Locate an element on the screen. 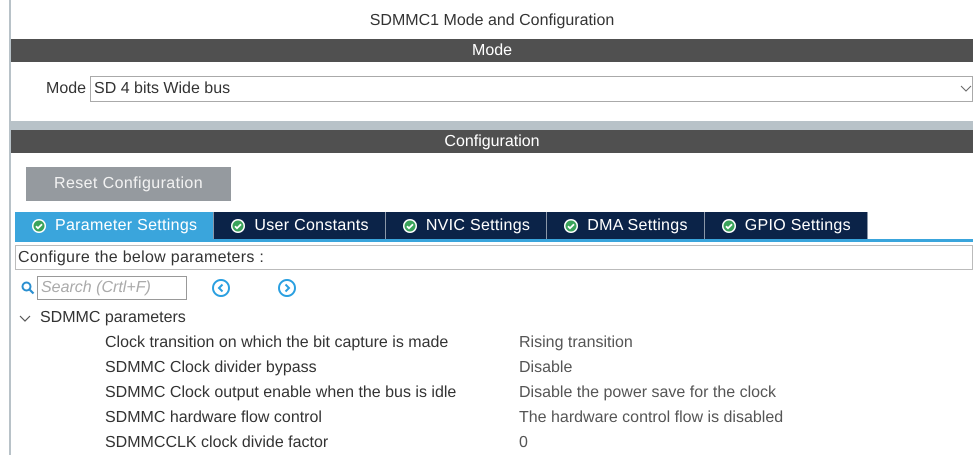 This screenshot has width=973, height=455. parameter-name: SDMMCCLK clock divide factor is located at coordinates (217, 443).